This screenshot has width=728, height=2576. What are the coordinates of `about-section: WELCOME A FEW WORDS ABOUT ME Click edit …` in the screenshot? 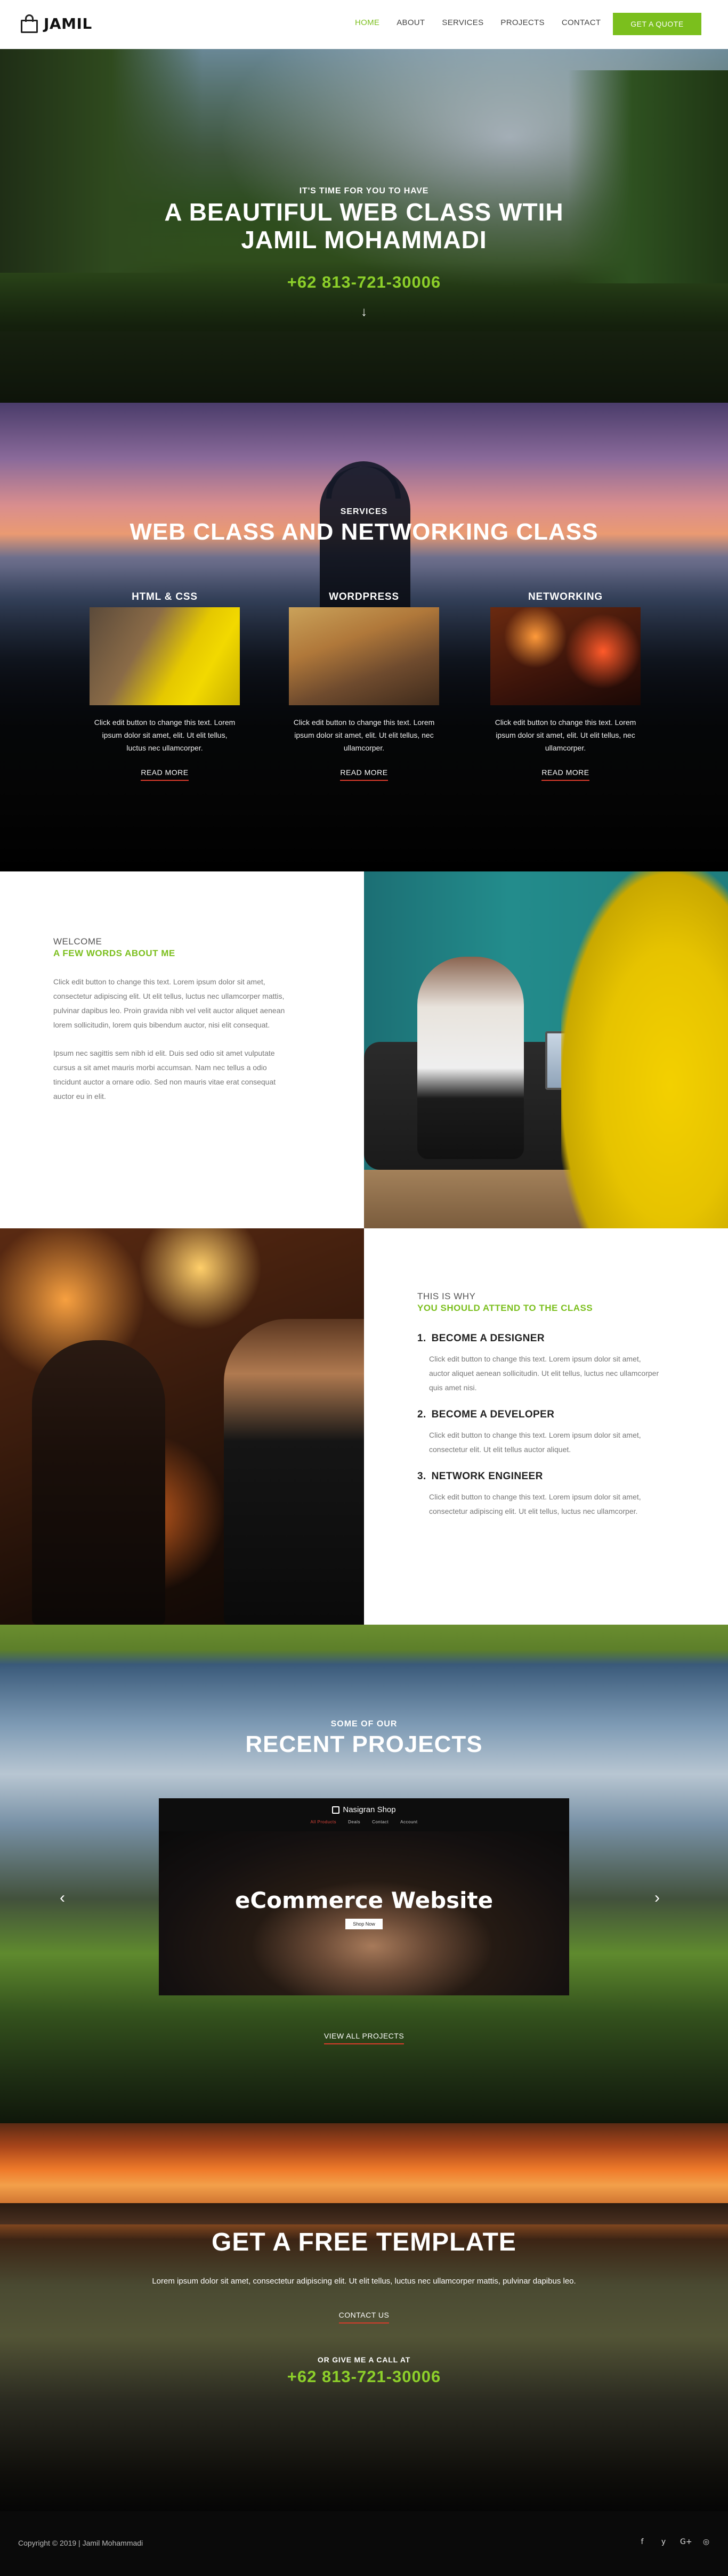 It's located at (364, 1049).